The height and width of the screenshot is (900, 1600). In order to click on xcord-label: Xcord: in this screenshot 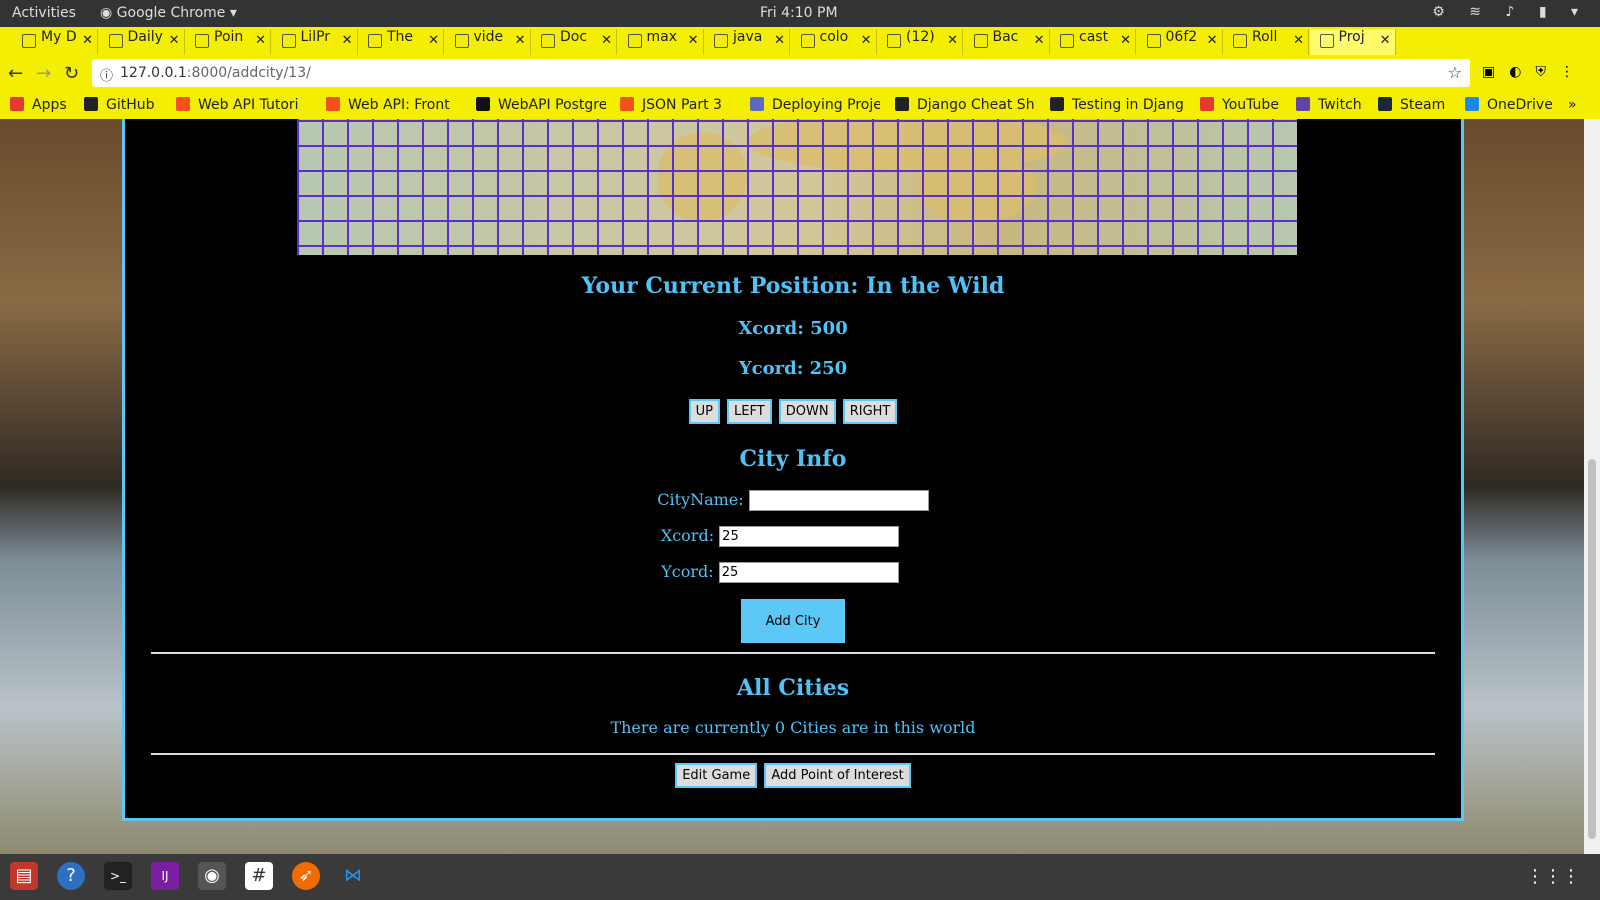, I will do `click(687, 535)`.